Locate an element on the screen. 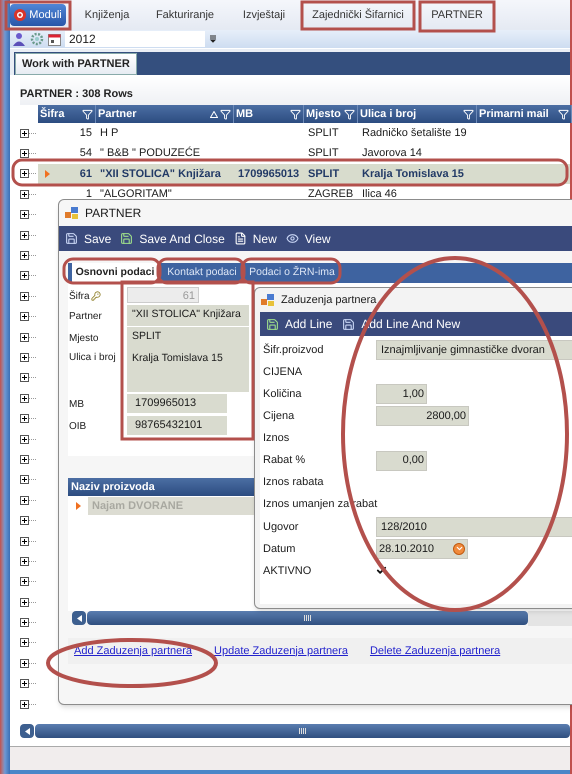 The image size is (572, 774). key-icon is located at coordinates (95, 296).